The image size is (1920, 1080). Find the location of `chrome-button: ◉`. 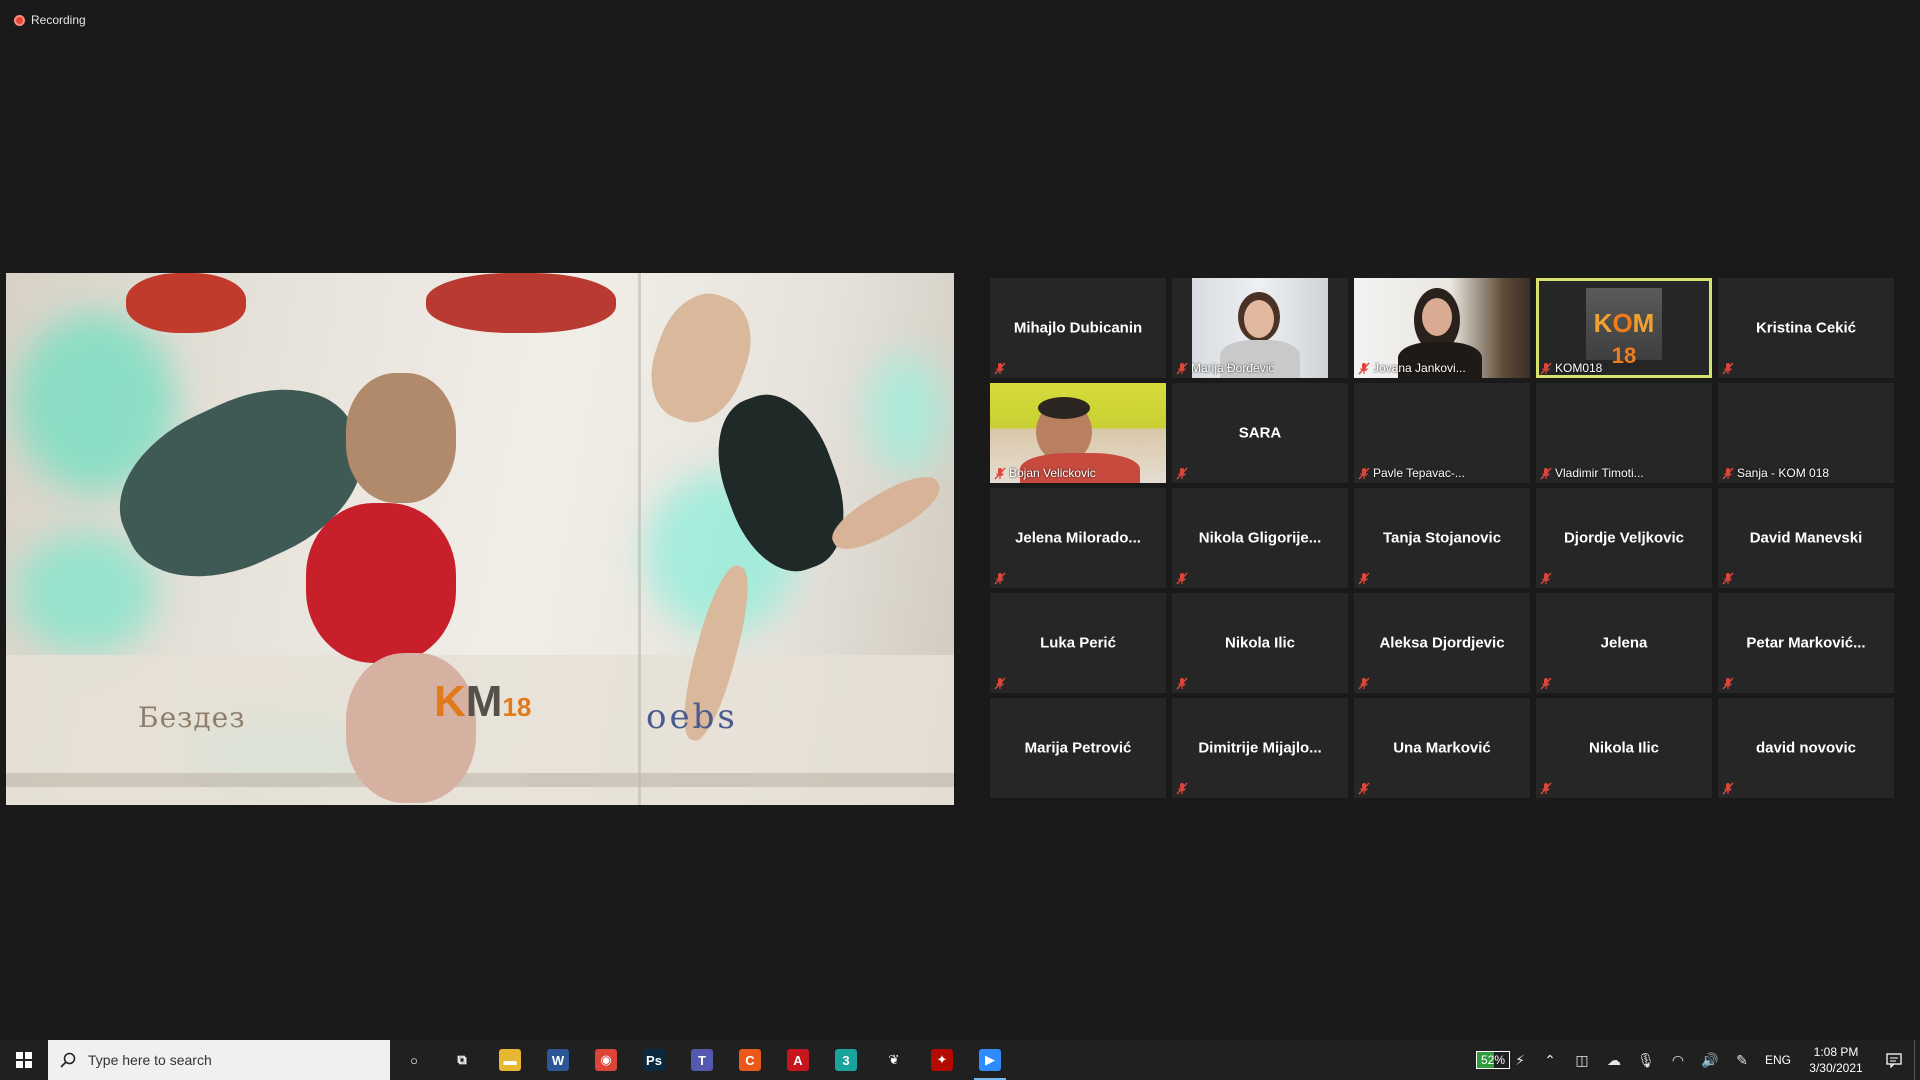

chrome-button: ◉ is located at coordinates (606, 1060).